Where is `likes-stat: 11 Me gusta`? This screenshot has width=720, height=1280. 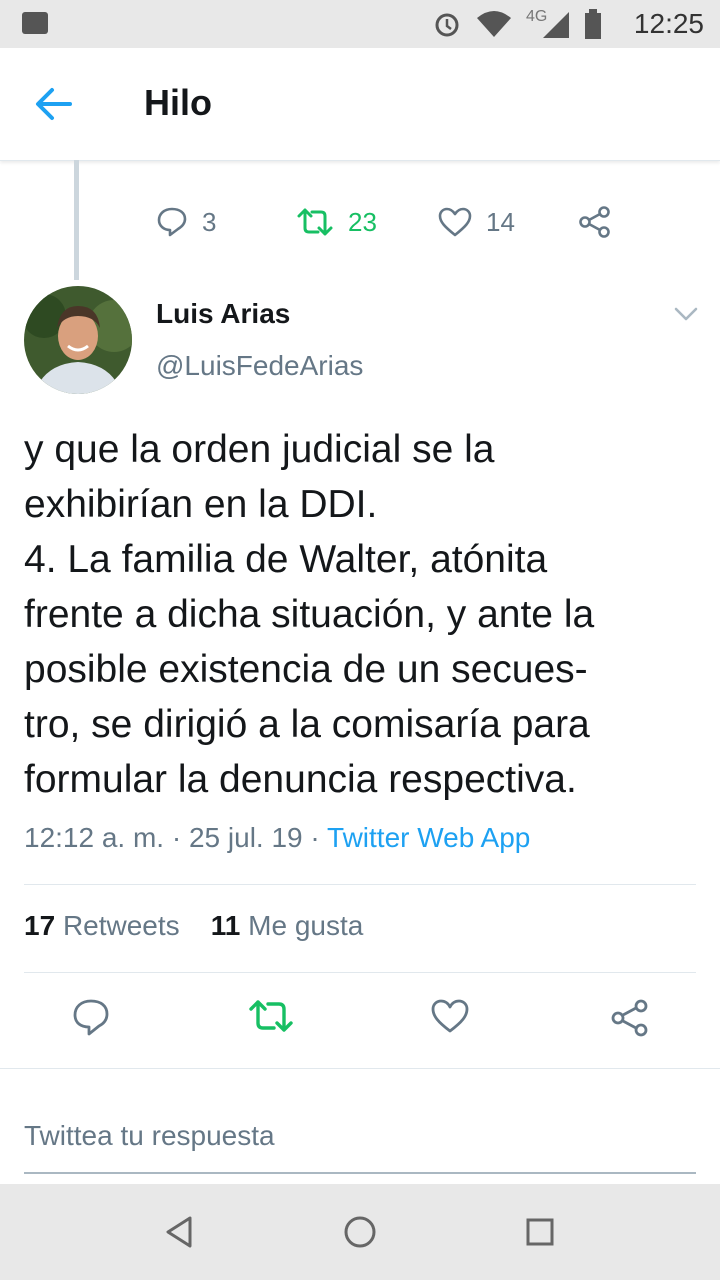 likes-stat: 11 Me gusta is located at coordinates (287, 925).